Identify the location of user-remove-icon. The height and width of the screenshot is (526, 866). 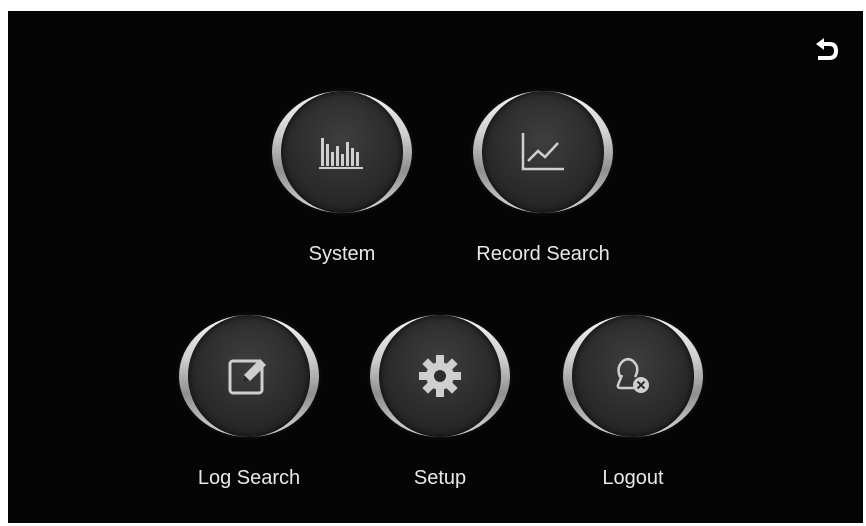
(633, 376).